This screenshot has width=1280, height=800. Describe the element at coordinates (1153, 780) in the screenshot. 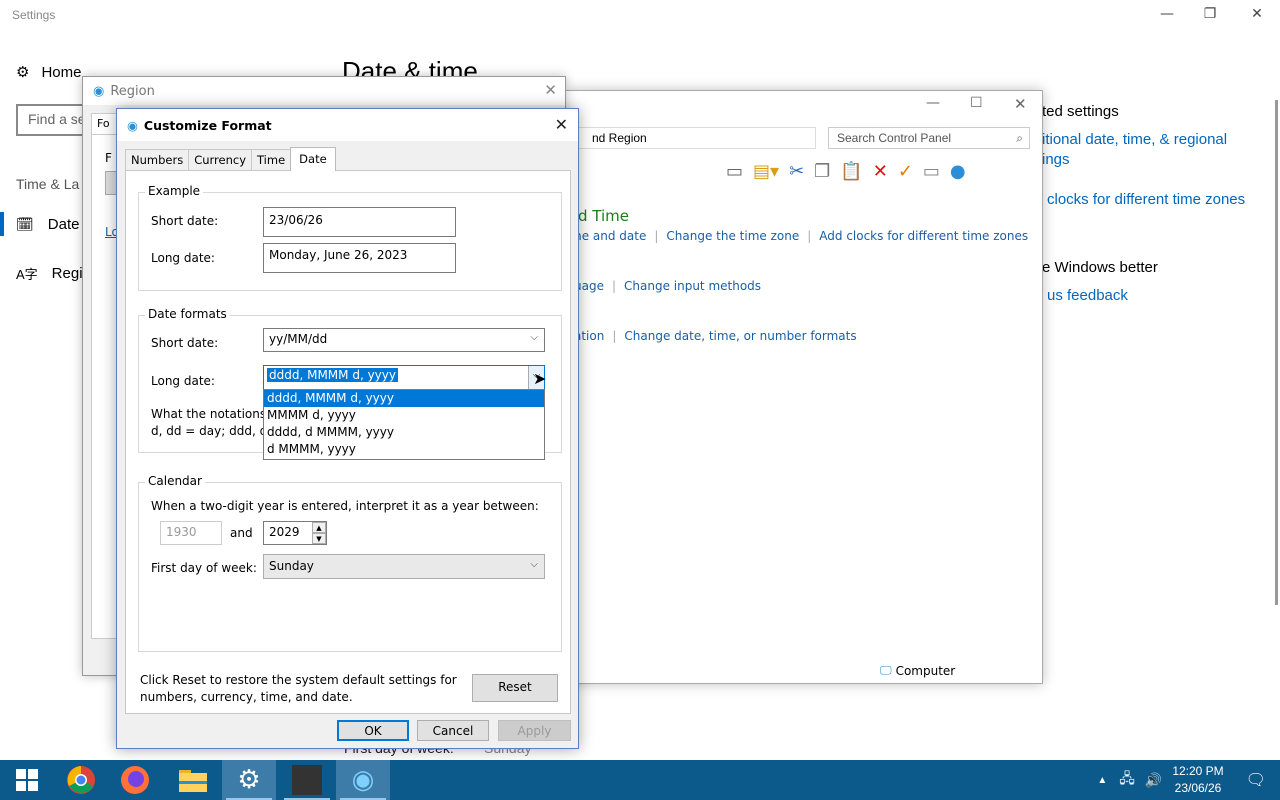

I see `volume-icon: 🔊` at that location.